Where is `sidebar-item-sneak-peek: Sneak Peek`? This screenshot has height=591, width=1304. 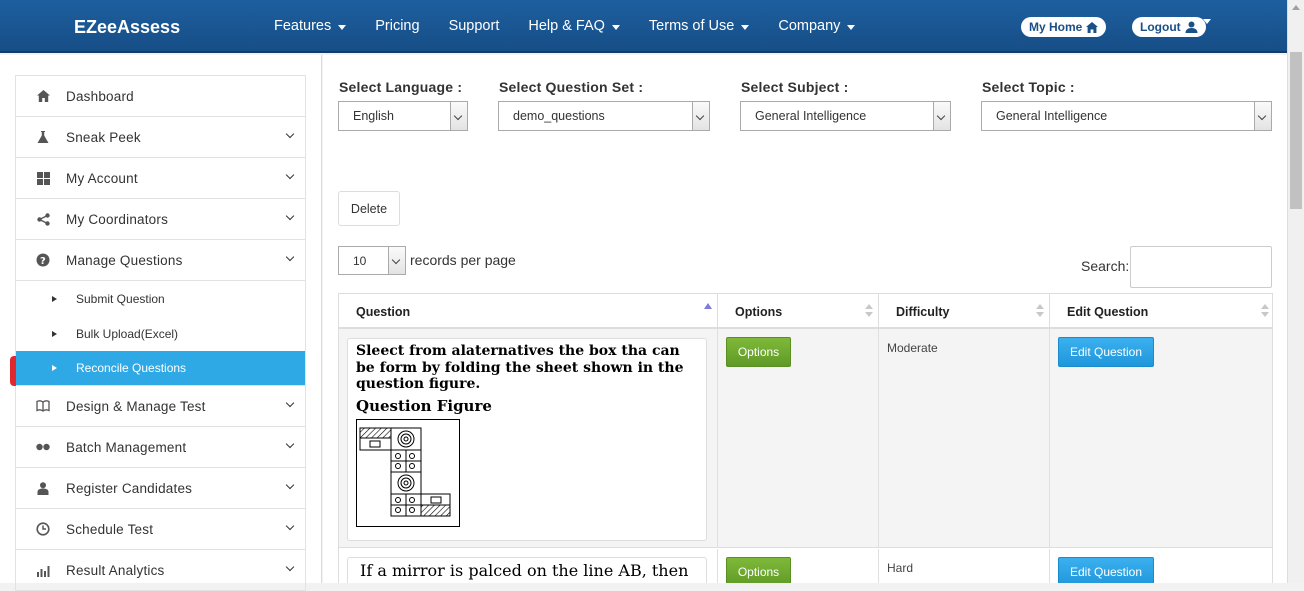
sidebar-item-sneak-peek: Sneak Peek is located at coordinates (160, 137).